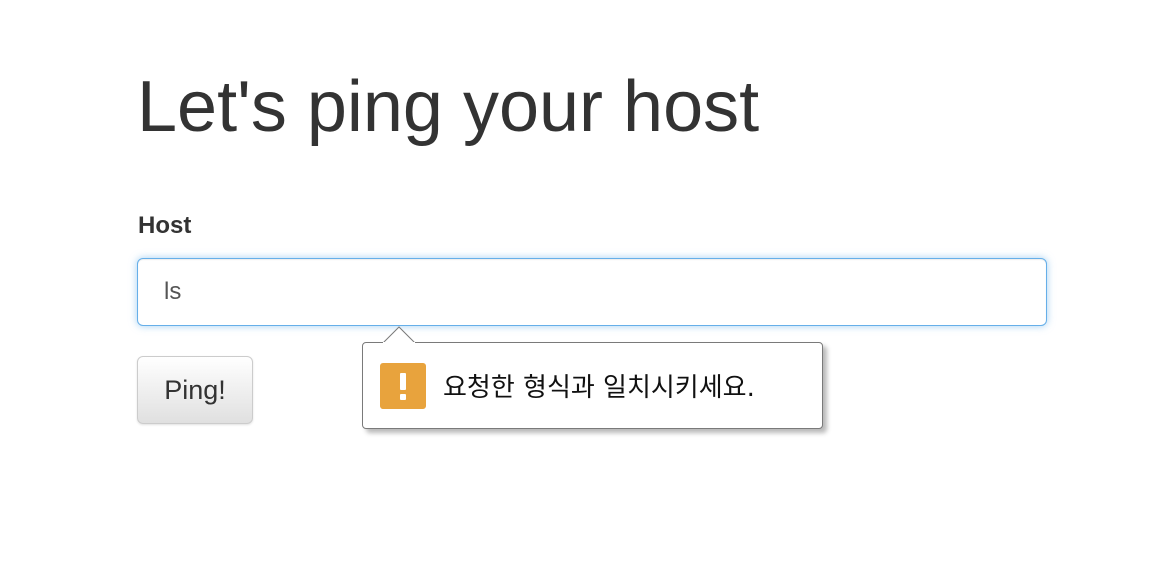 The height and width of the screenshot is (581, 1165). Describe the element at coordinates (399, 334) in the screenshot. I see `tooltip-arrow` at that location.